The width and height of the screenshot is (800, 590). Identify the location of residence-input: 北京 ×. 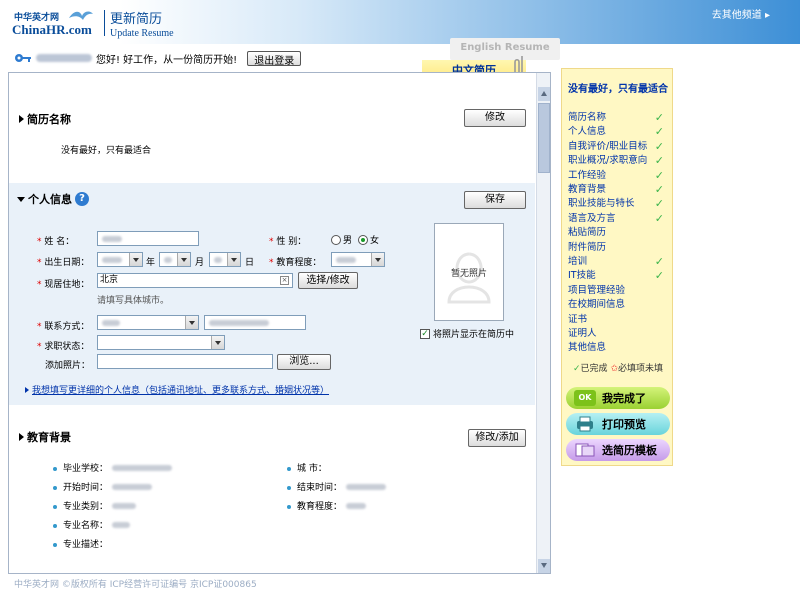
(195, 280).